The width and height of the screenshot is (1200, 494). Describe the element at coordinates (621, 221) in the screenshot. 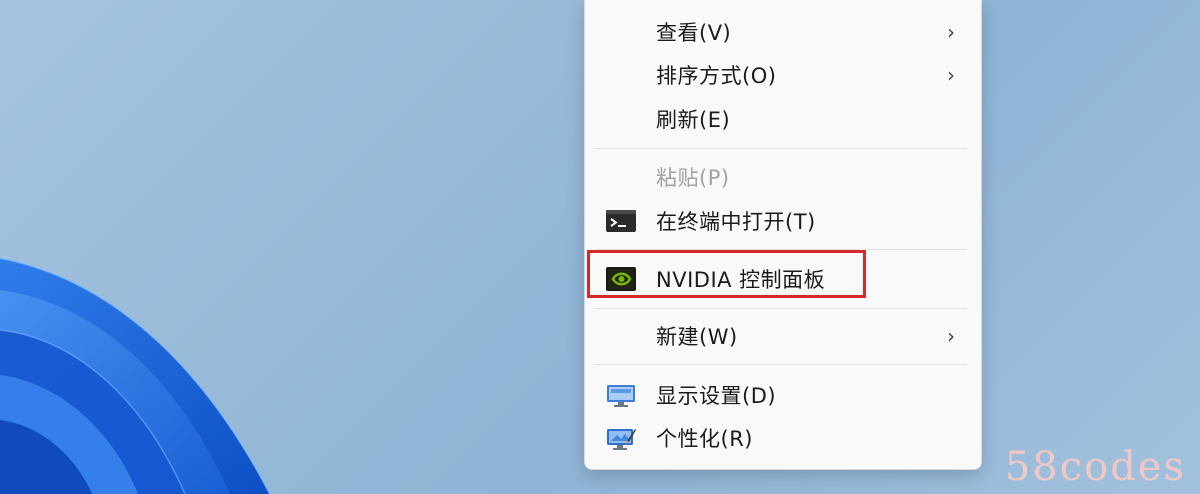

I see `terminal-icon` at that location.